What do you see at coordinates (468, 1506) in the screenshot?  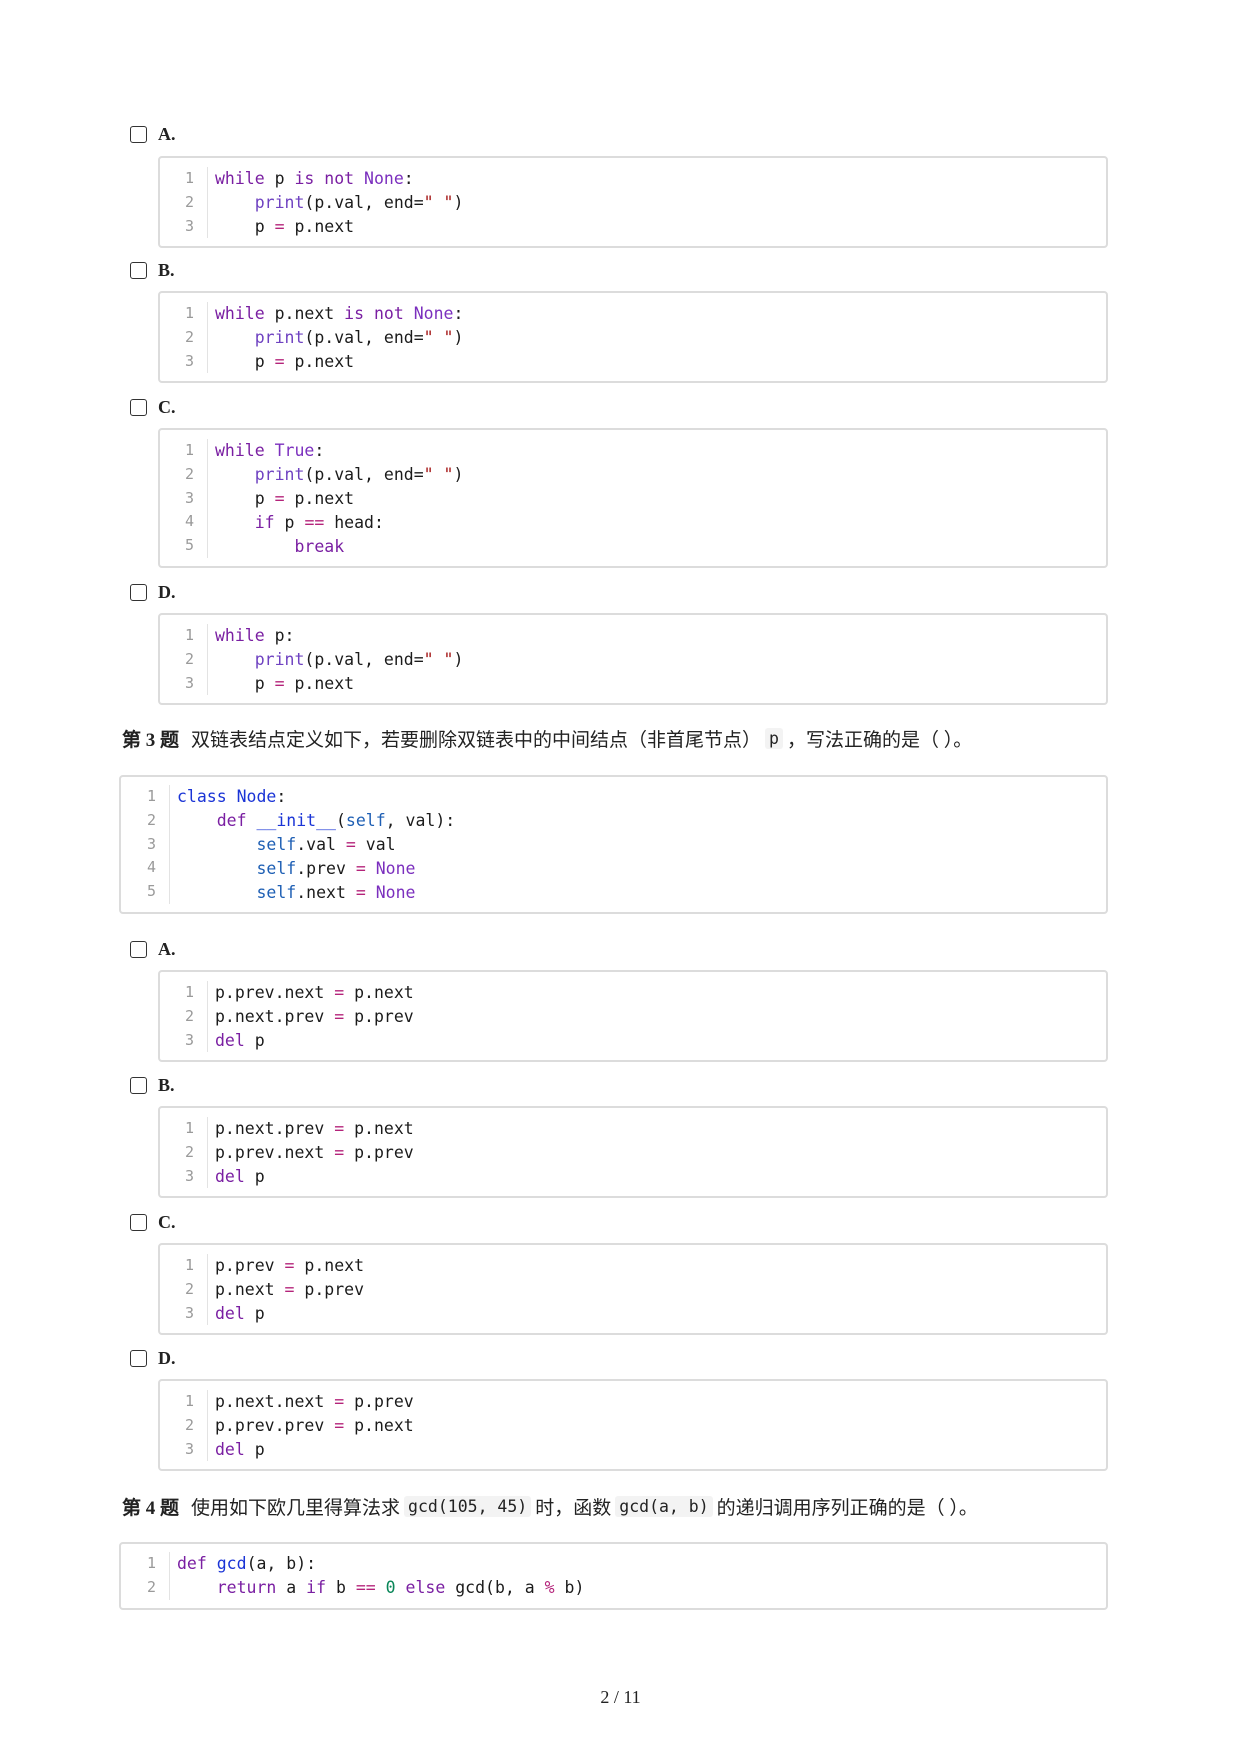 I see `inline-code: gcd(105, 45)` at bounding box center [468, 1506].